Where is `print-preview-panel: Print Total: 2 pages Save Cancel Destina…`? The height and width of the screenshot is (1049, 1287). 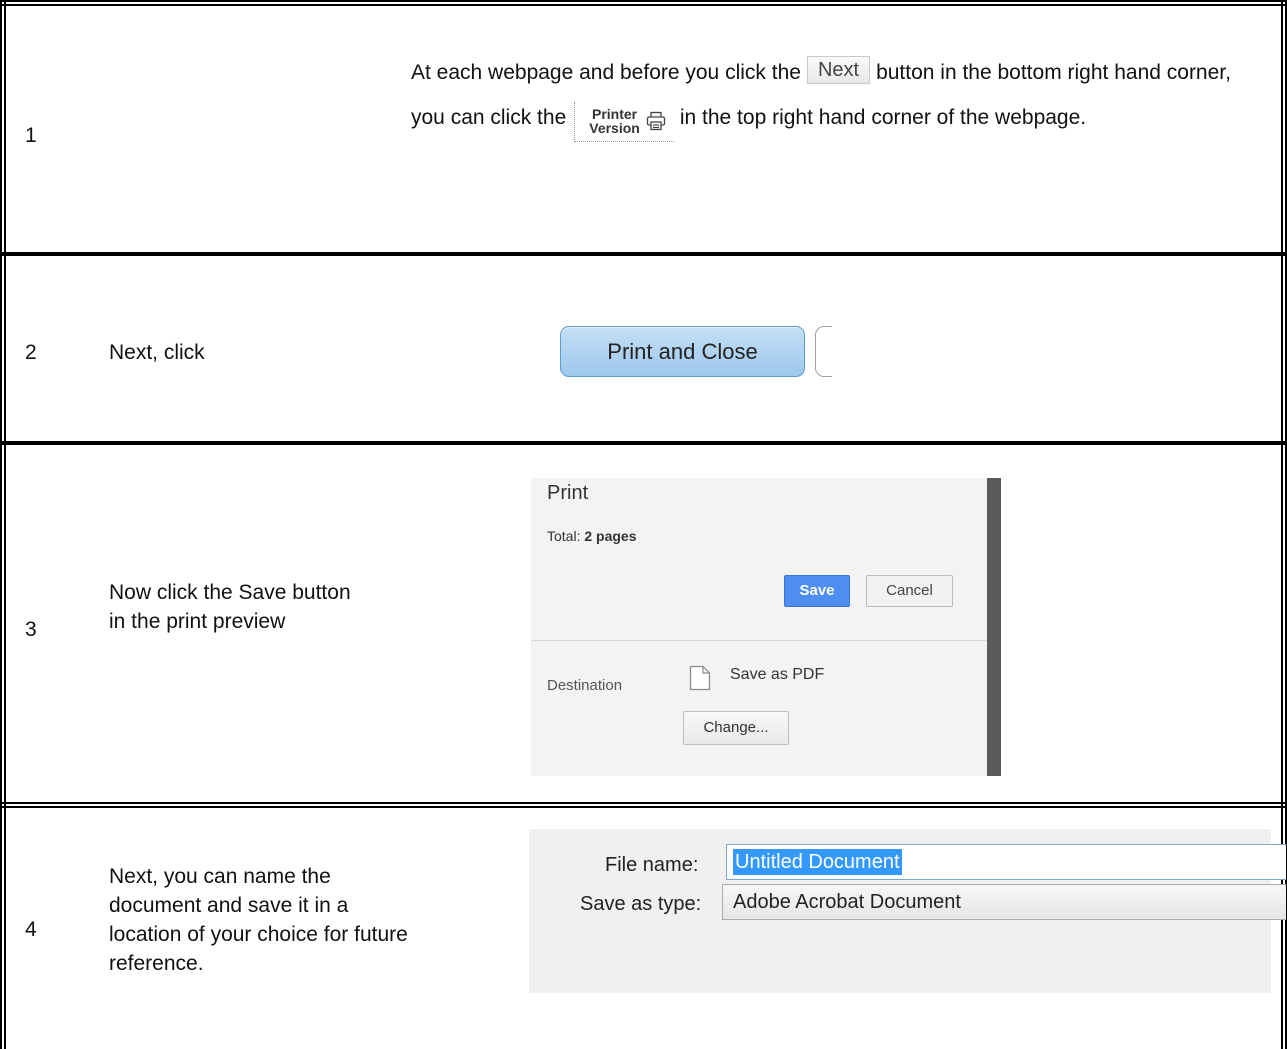 print-preview-panel: Print Total: 2 pages Save Cancel Destina… is located at coordinates (766, 627).